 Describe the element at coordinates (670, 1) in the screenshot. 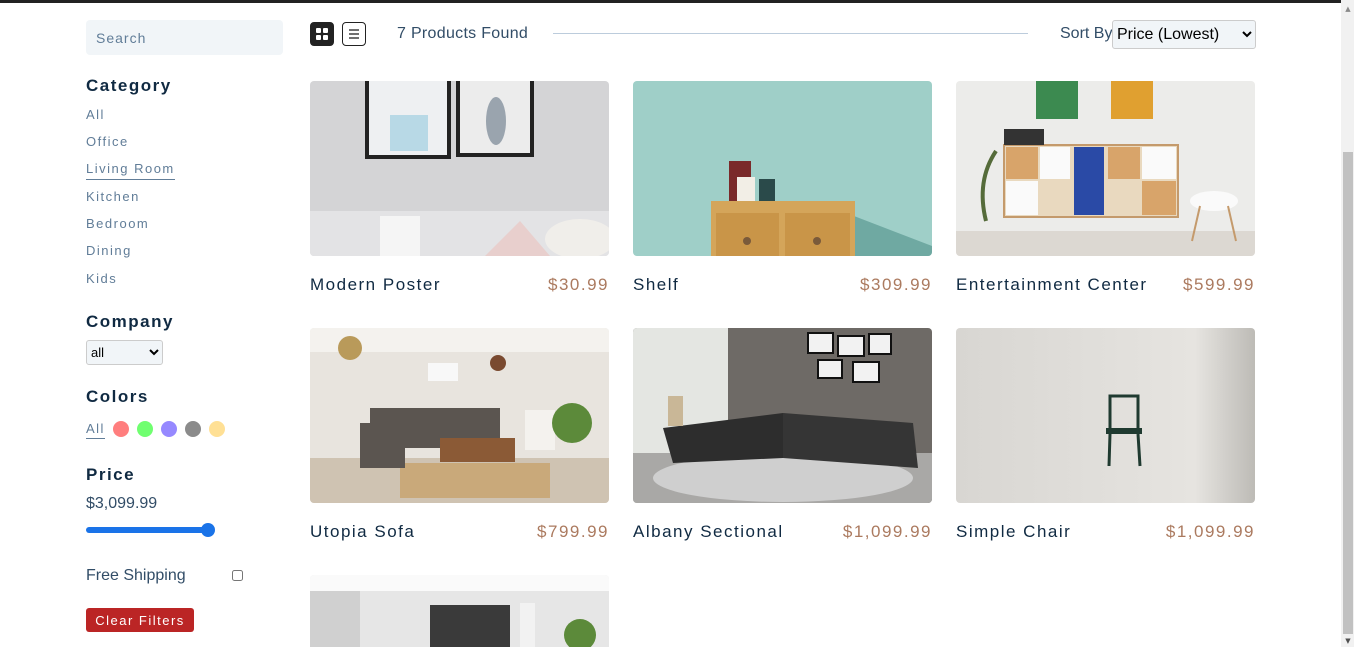

I see `top-border` at that location.